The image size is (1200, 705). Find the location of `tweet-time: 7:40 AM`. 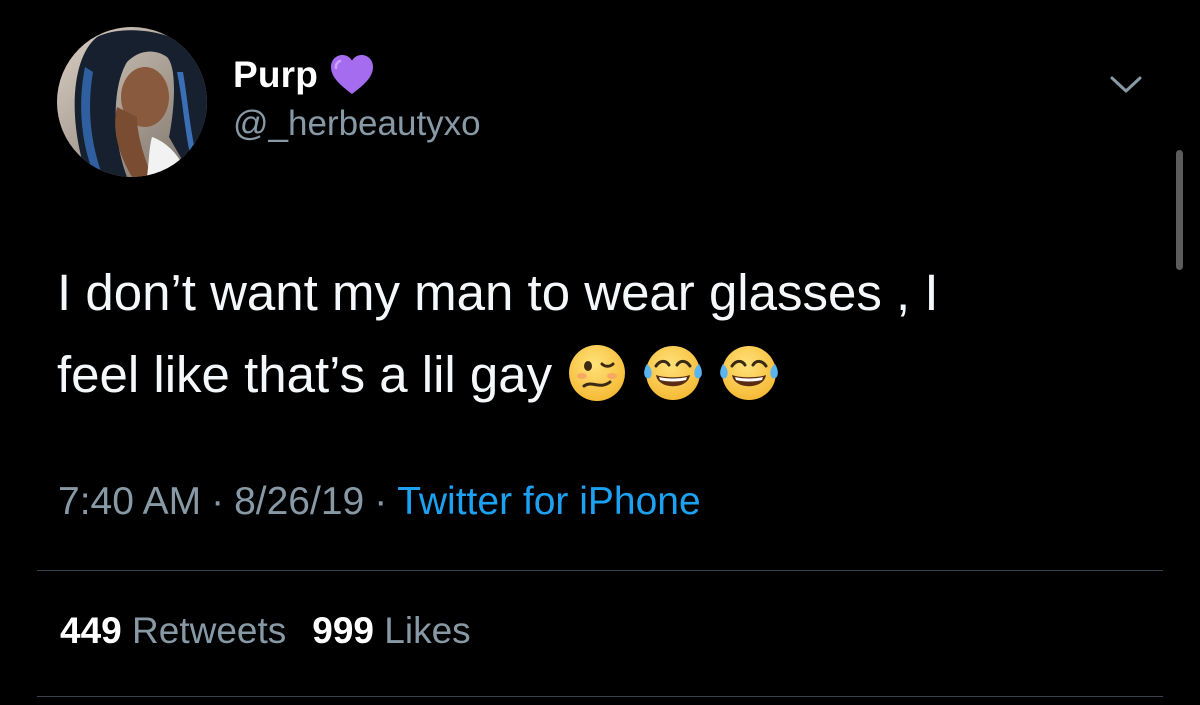

tweet-time: 7:40 AM is located at coordinates (129, 501).